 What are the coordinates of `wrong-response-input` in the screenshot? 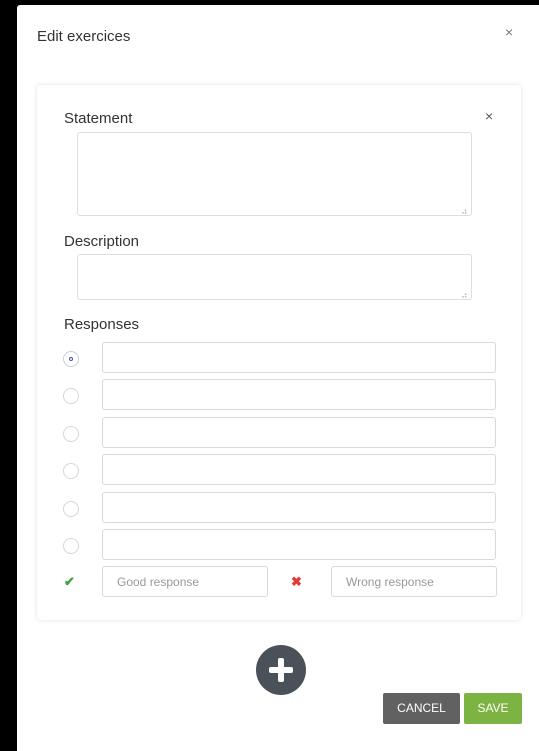 It's located at (414, 581).